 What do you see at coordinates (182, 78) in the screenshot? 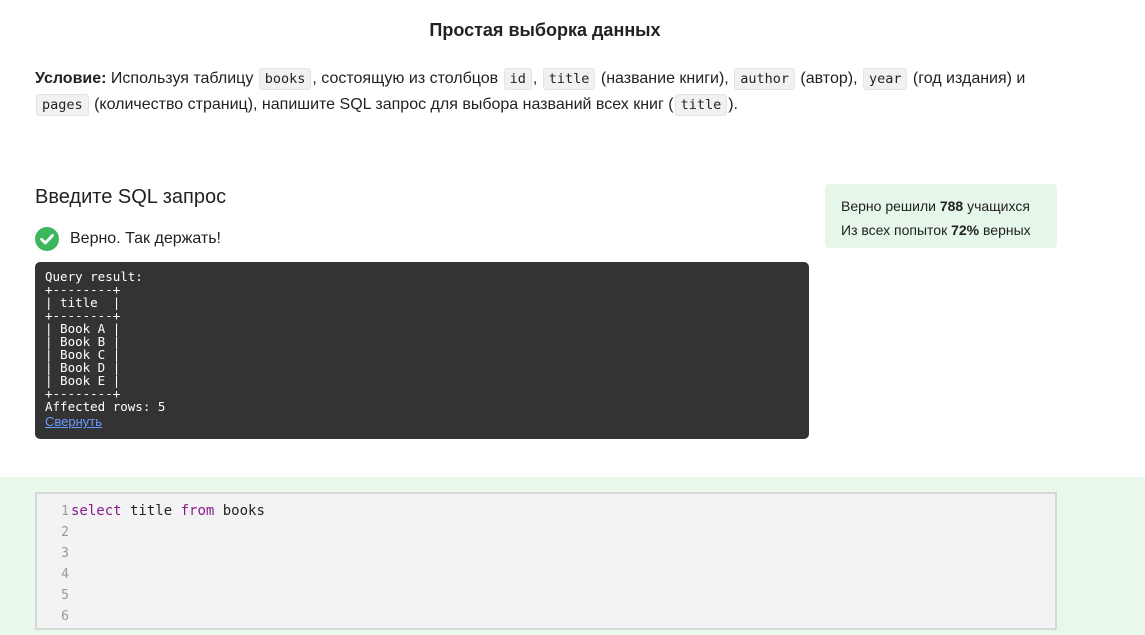
I see `condition-text: Используя таблицу` at bounding box center [182, 78].